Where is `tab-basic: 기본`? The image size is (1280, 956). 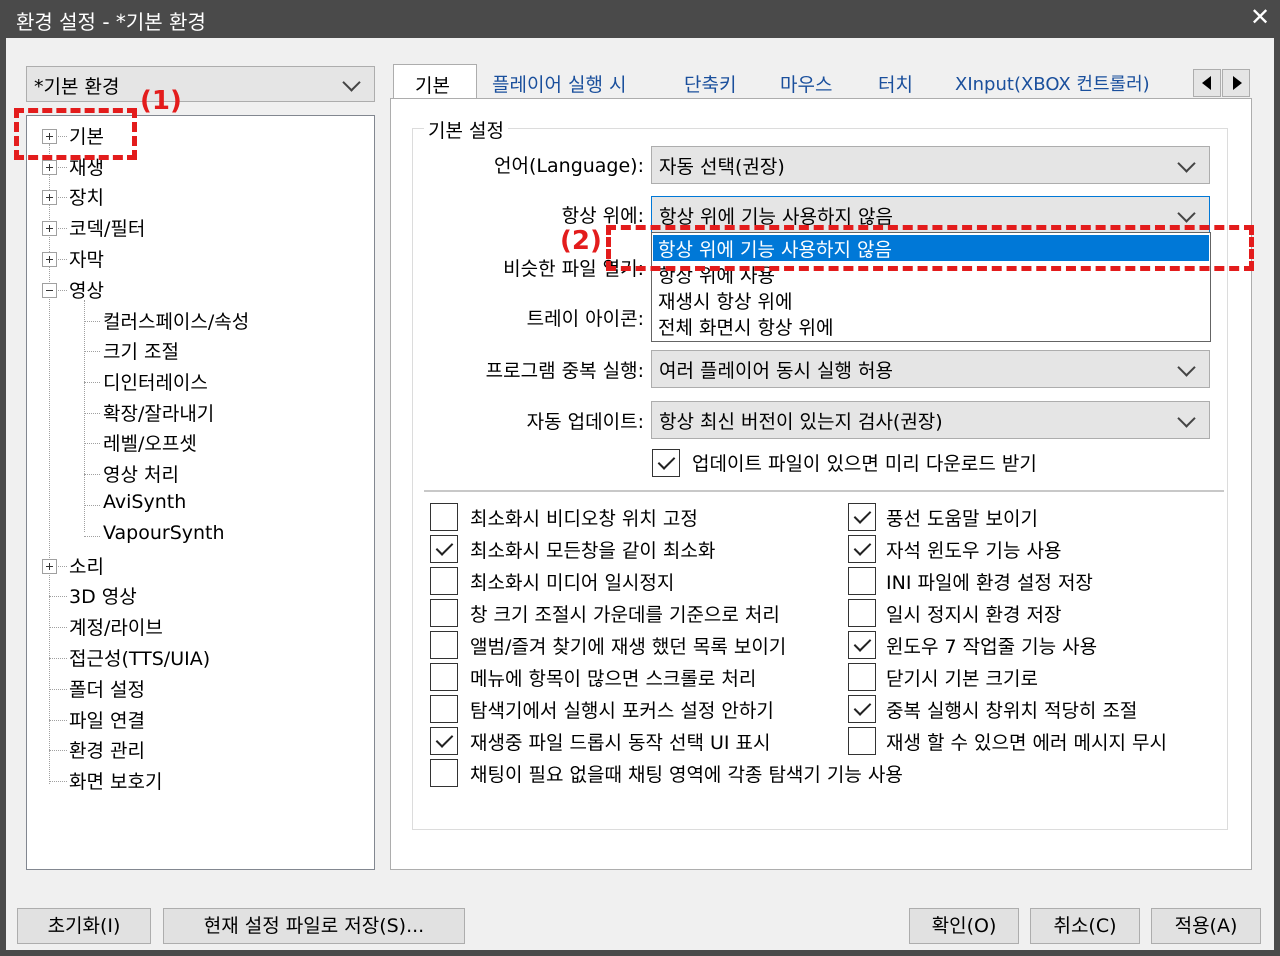
tab-basic: 기본 is located at coordinates (435, 82).